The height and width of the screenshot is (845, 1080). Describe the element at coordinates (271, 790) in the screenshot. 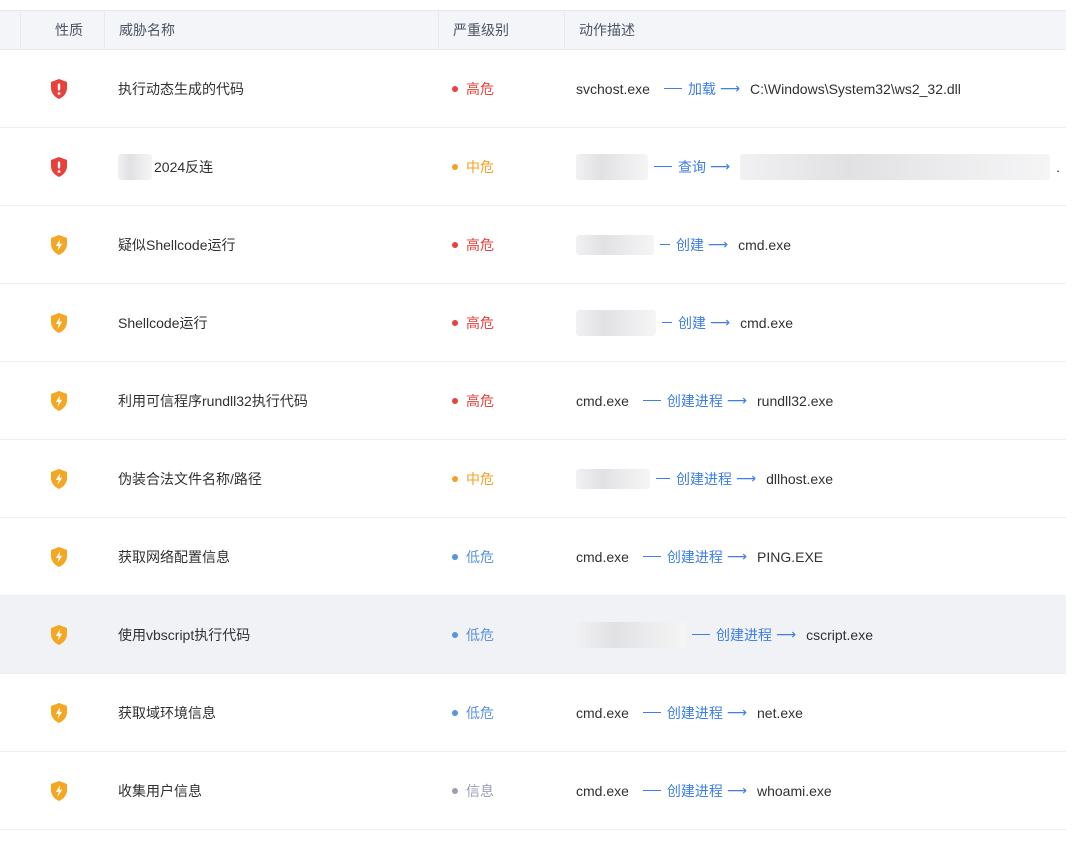

I see `threat-name: 收集用户信息` at that location.